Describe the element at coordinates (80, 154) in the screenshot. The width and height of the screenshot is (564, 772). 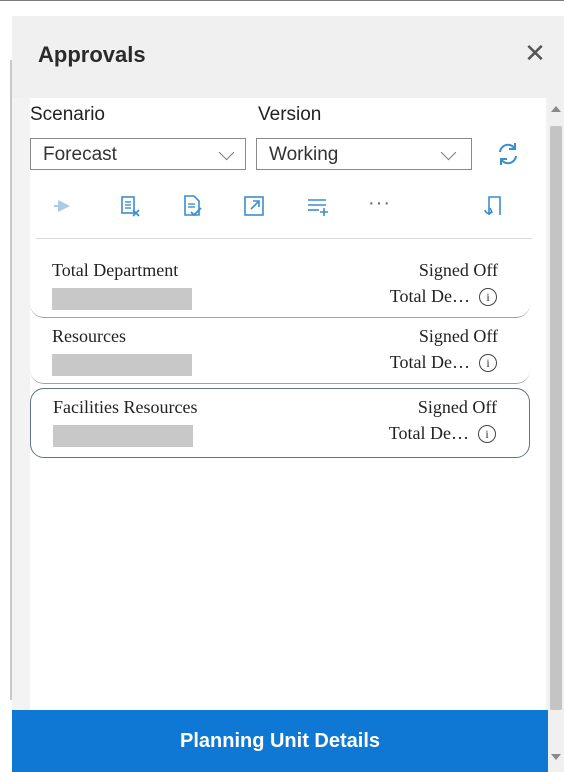
I see `scenario-value: Forecast` at that location.